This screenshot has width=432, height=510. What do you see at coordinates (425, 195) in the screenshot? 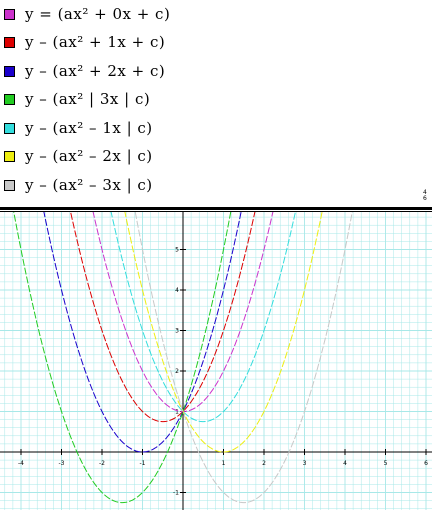
I see `corner-mark: 4 6` at bounding box center [425, 195].